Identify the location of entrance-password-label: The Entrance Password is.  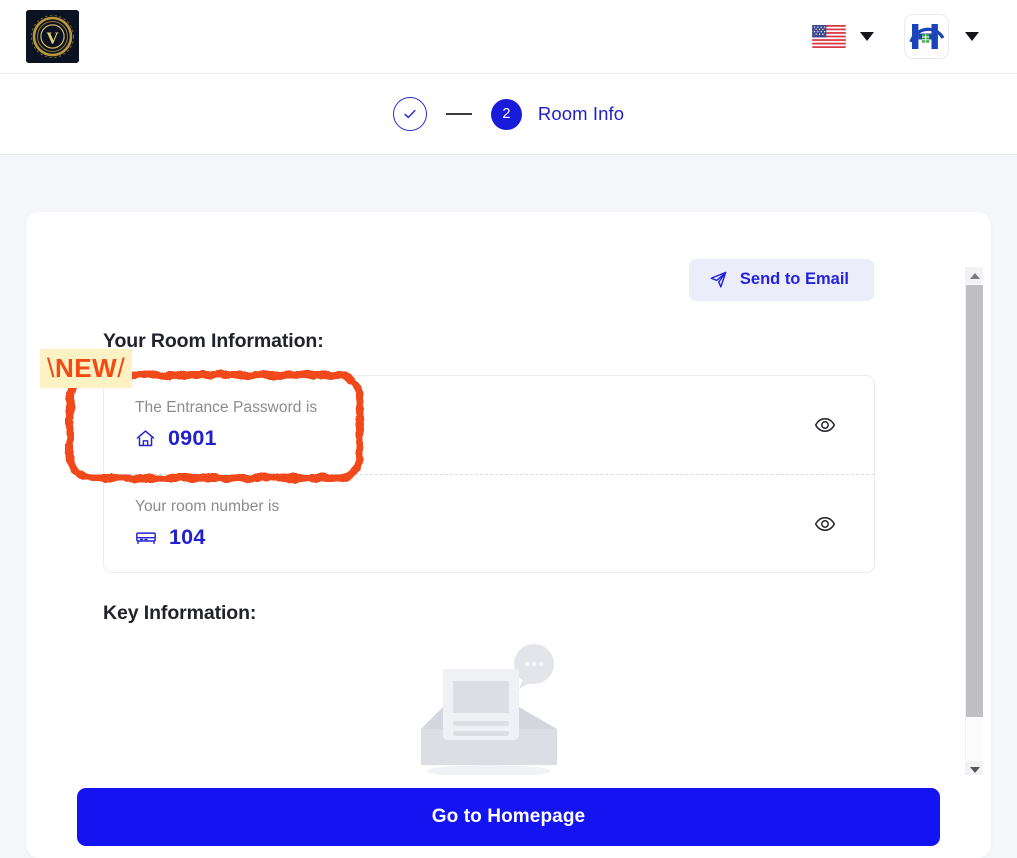
(226, 407).